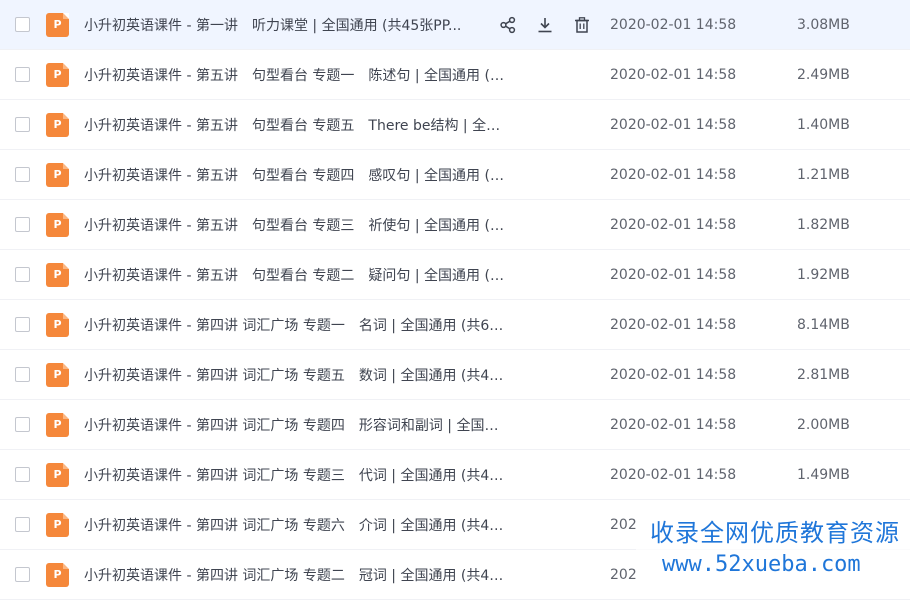 The width and height of the screenshot is (910, 600). Describe the element at coordinates (761, 564) in the screenshot. I see `watermark-url: www.52xueba.com` at that location.